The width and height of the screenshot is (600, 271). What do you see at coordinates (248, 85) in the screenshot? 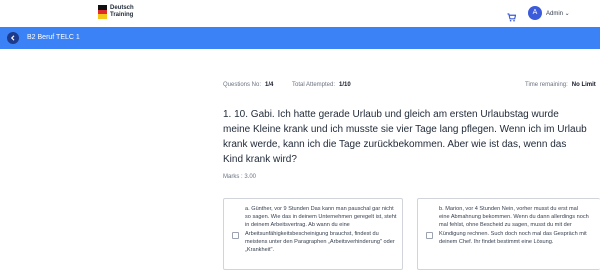
I see `questions-number: Questions No: 1/4` at bounding box center [248, 85].